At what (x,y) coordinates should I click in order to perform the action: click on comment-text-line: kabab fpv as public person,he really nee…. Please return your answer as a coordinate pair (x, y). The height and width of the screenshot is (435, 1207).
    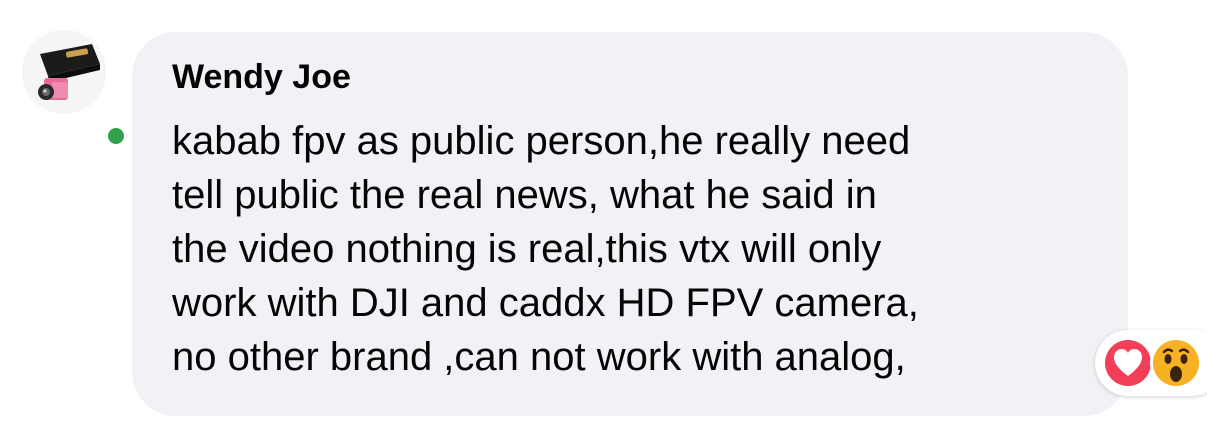
    Looking at the image, I should click on (541, 141).